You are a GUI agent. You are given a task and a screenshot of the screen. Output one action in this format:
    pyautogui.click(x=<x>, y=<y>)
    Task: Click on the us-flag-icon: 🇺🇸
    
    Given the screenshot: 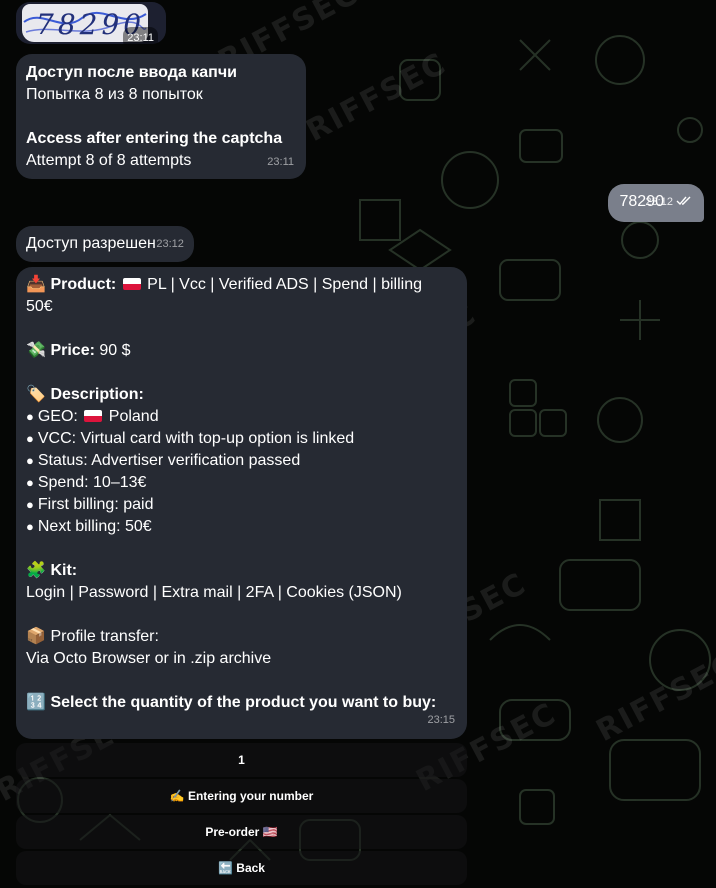 What is the action you would take?
    pyautogui.click(x=270, y=832)
    